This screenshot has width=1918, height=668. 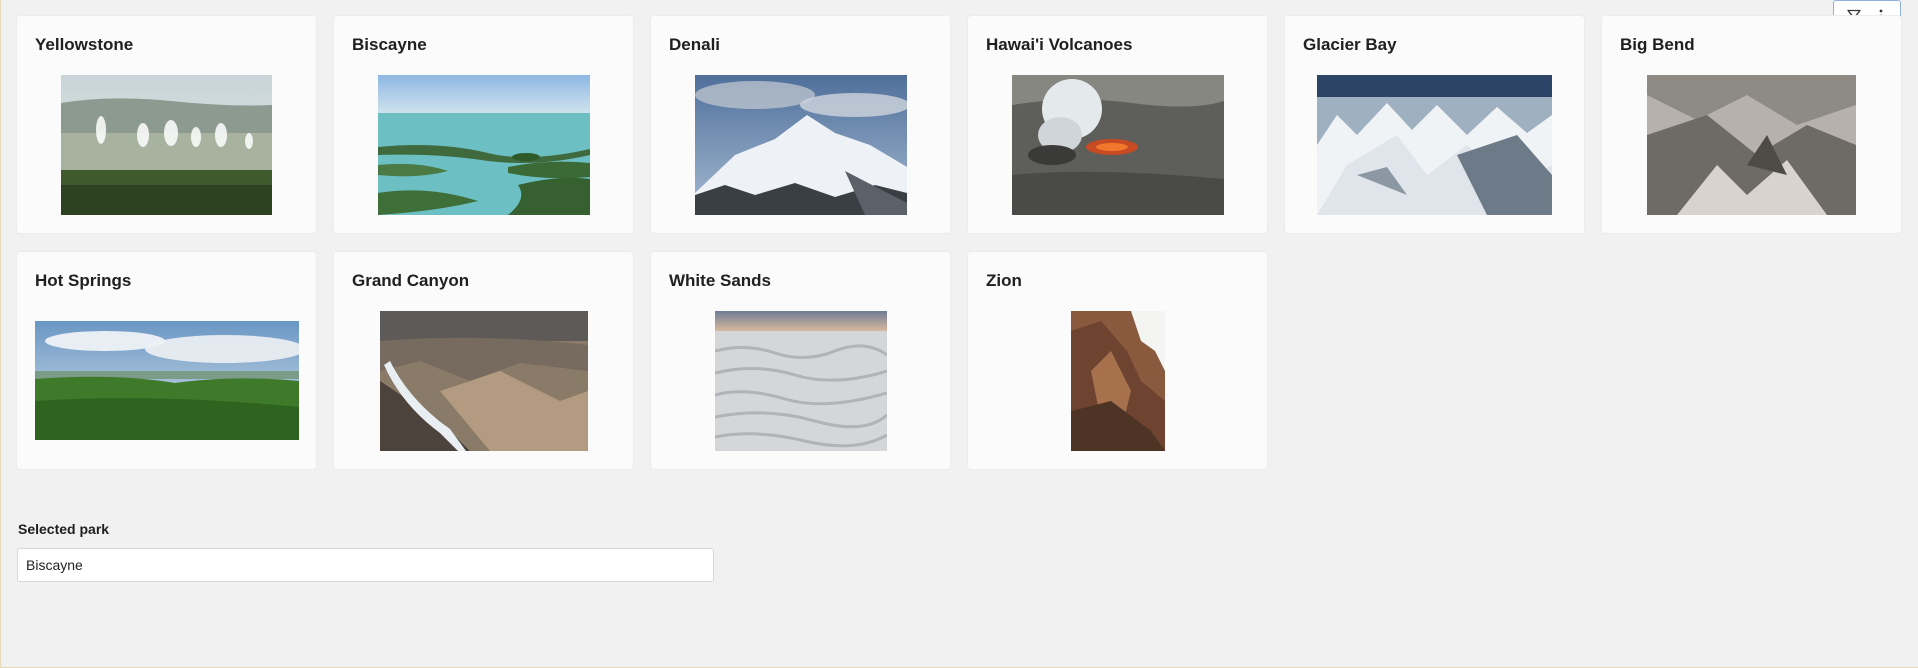 What do you see at coordinates (166, 145) in the screenshot?
I see `park-photo-yellowstone` at bounding box center [166, 145].